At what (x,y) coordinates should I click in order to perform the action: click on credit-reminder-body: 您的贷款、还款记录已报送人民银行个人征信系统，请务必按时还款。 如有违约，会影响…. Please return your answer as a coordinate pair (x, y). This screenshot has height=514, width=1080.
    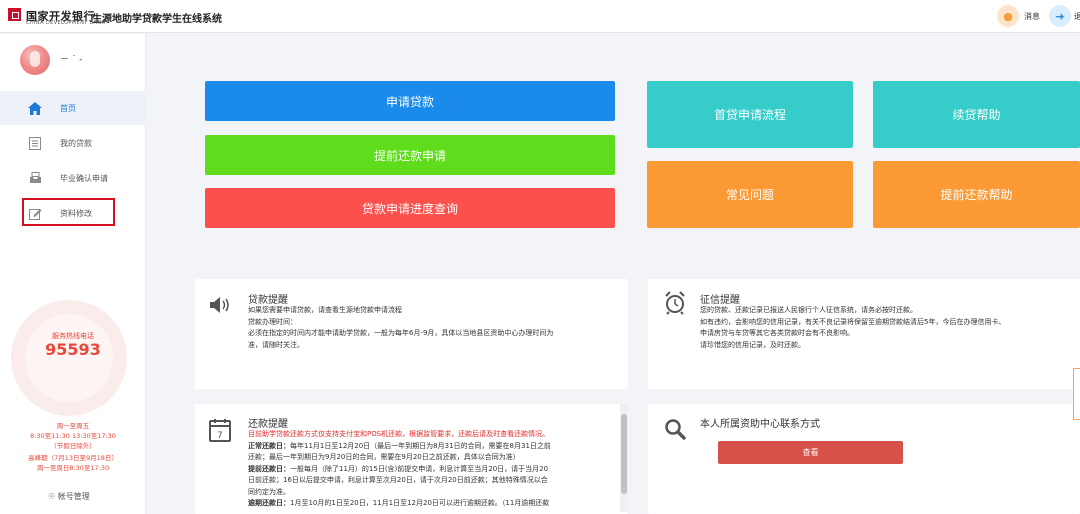
    Looking at the image, I should click on (889, 328).